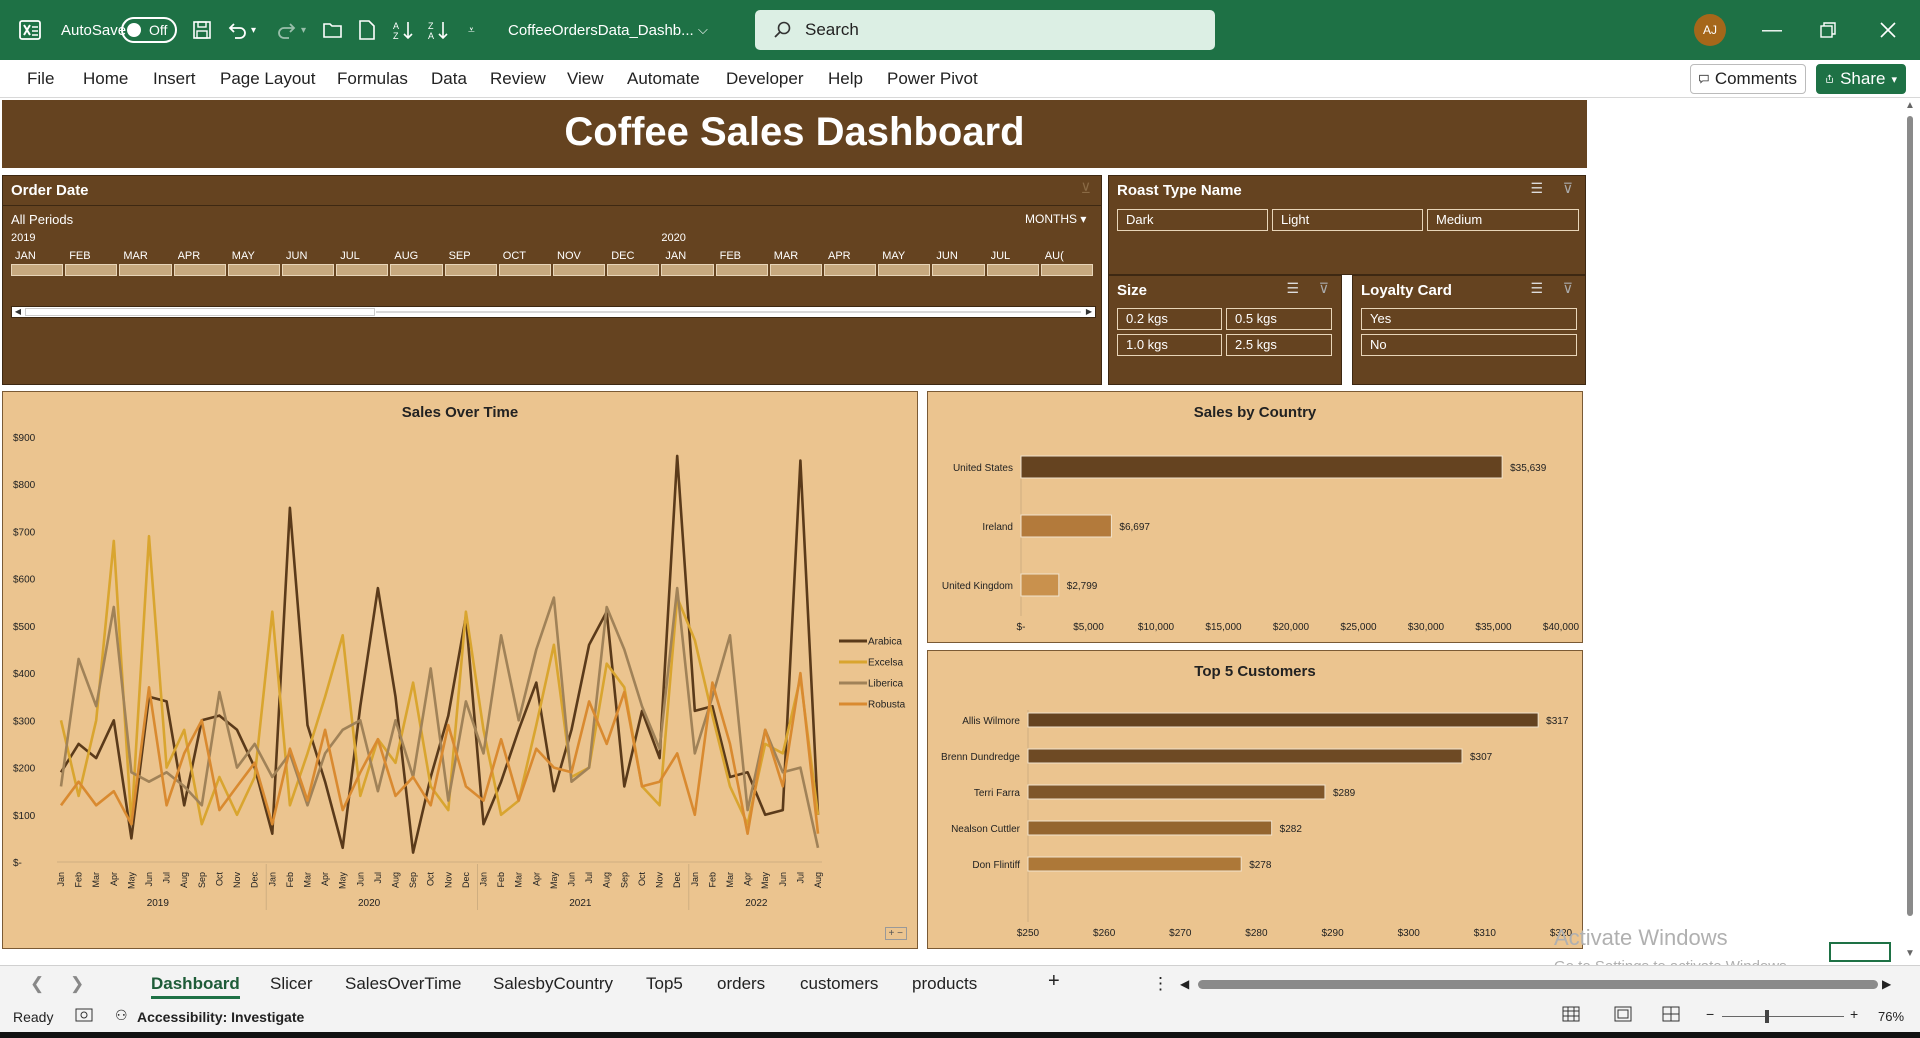 This screenshot has height=1038, width=1920. I want to click on search-input: Search, so click(985, 30).